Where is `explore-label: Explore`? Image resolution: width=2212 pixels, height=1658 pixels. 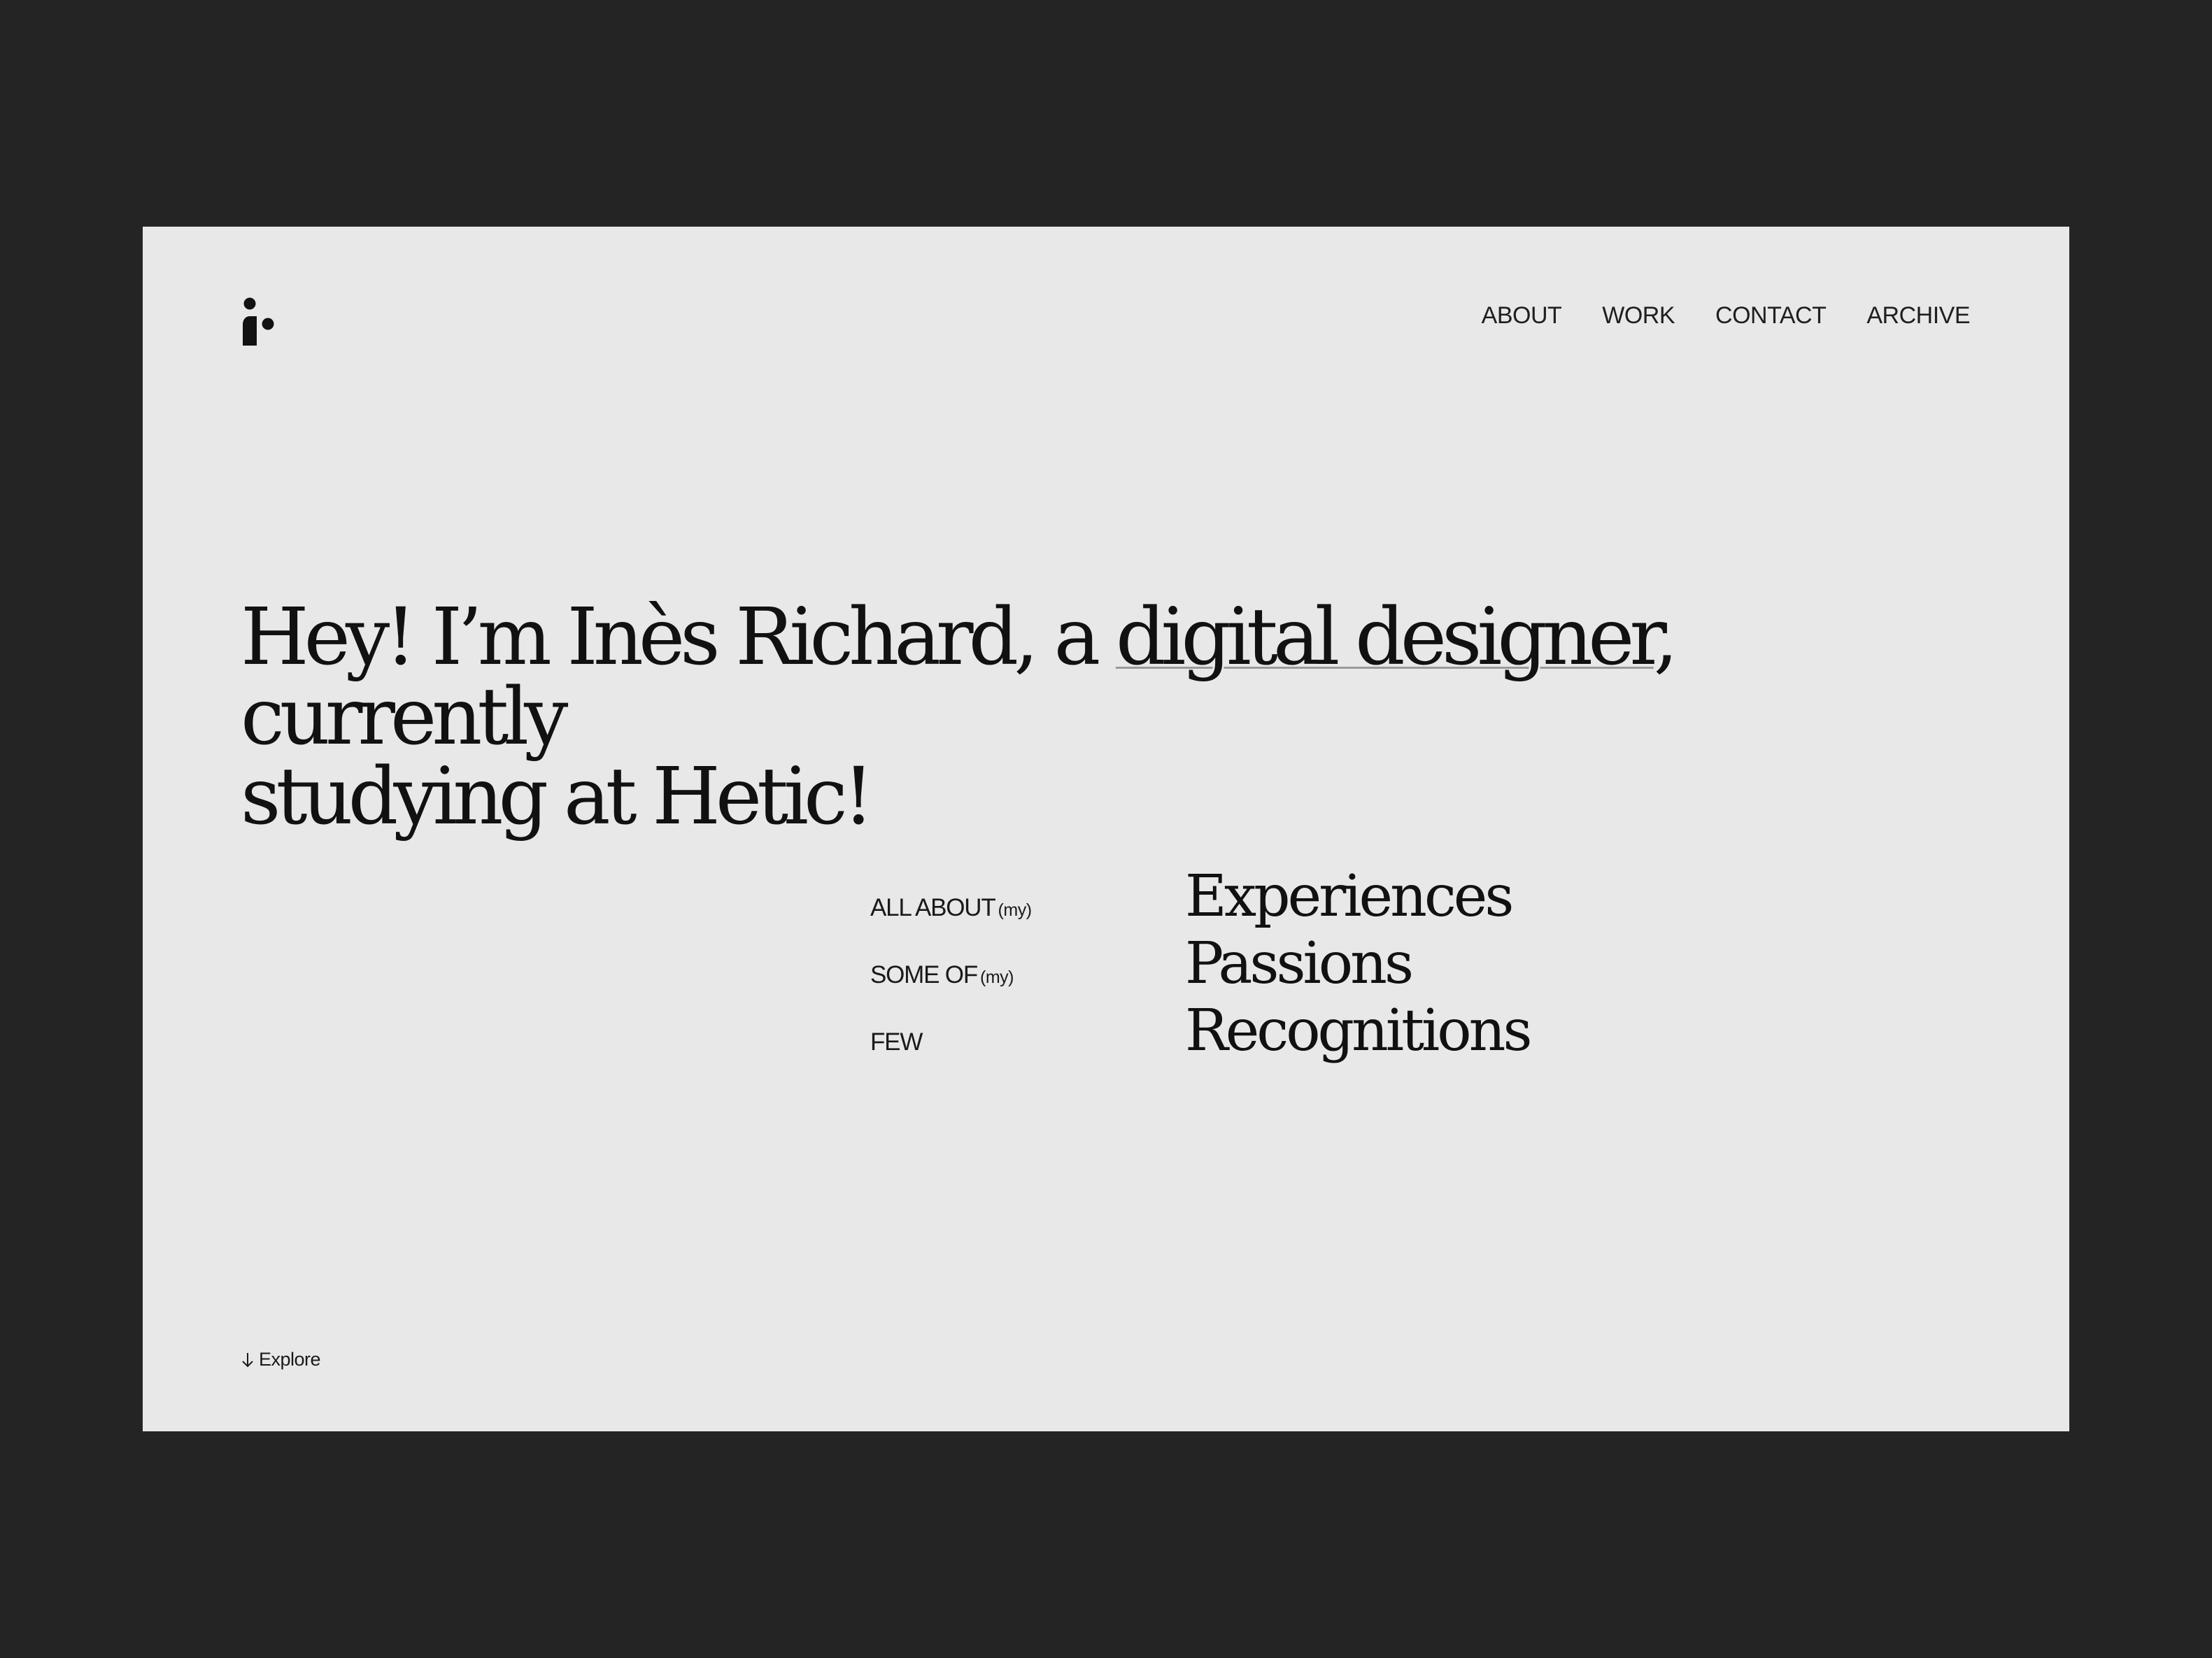
explore-label: Explore is located at coordinates (290, 1359).